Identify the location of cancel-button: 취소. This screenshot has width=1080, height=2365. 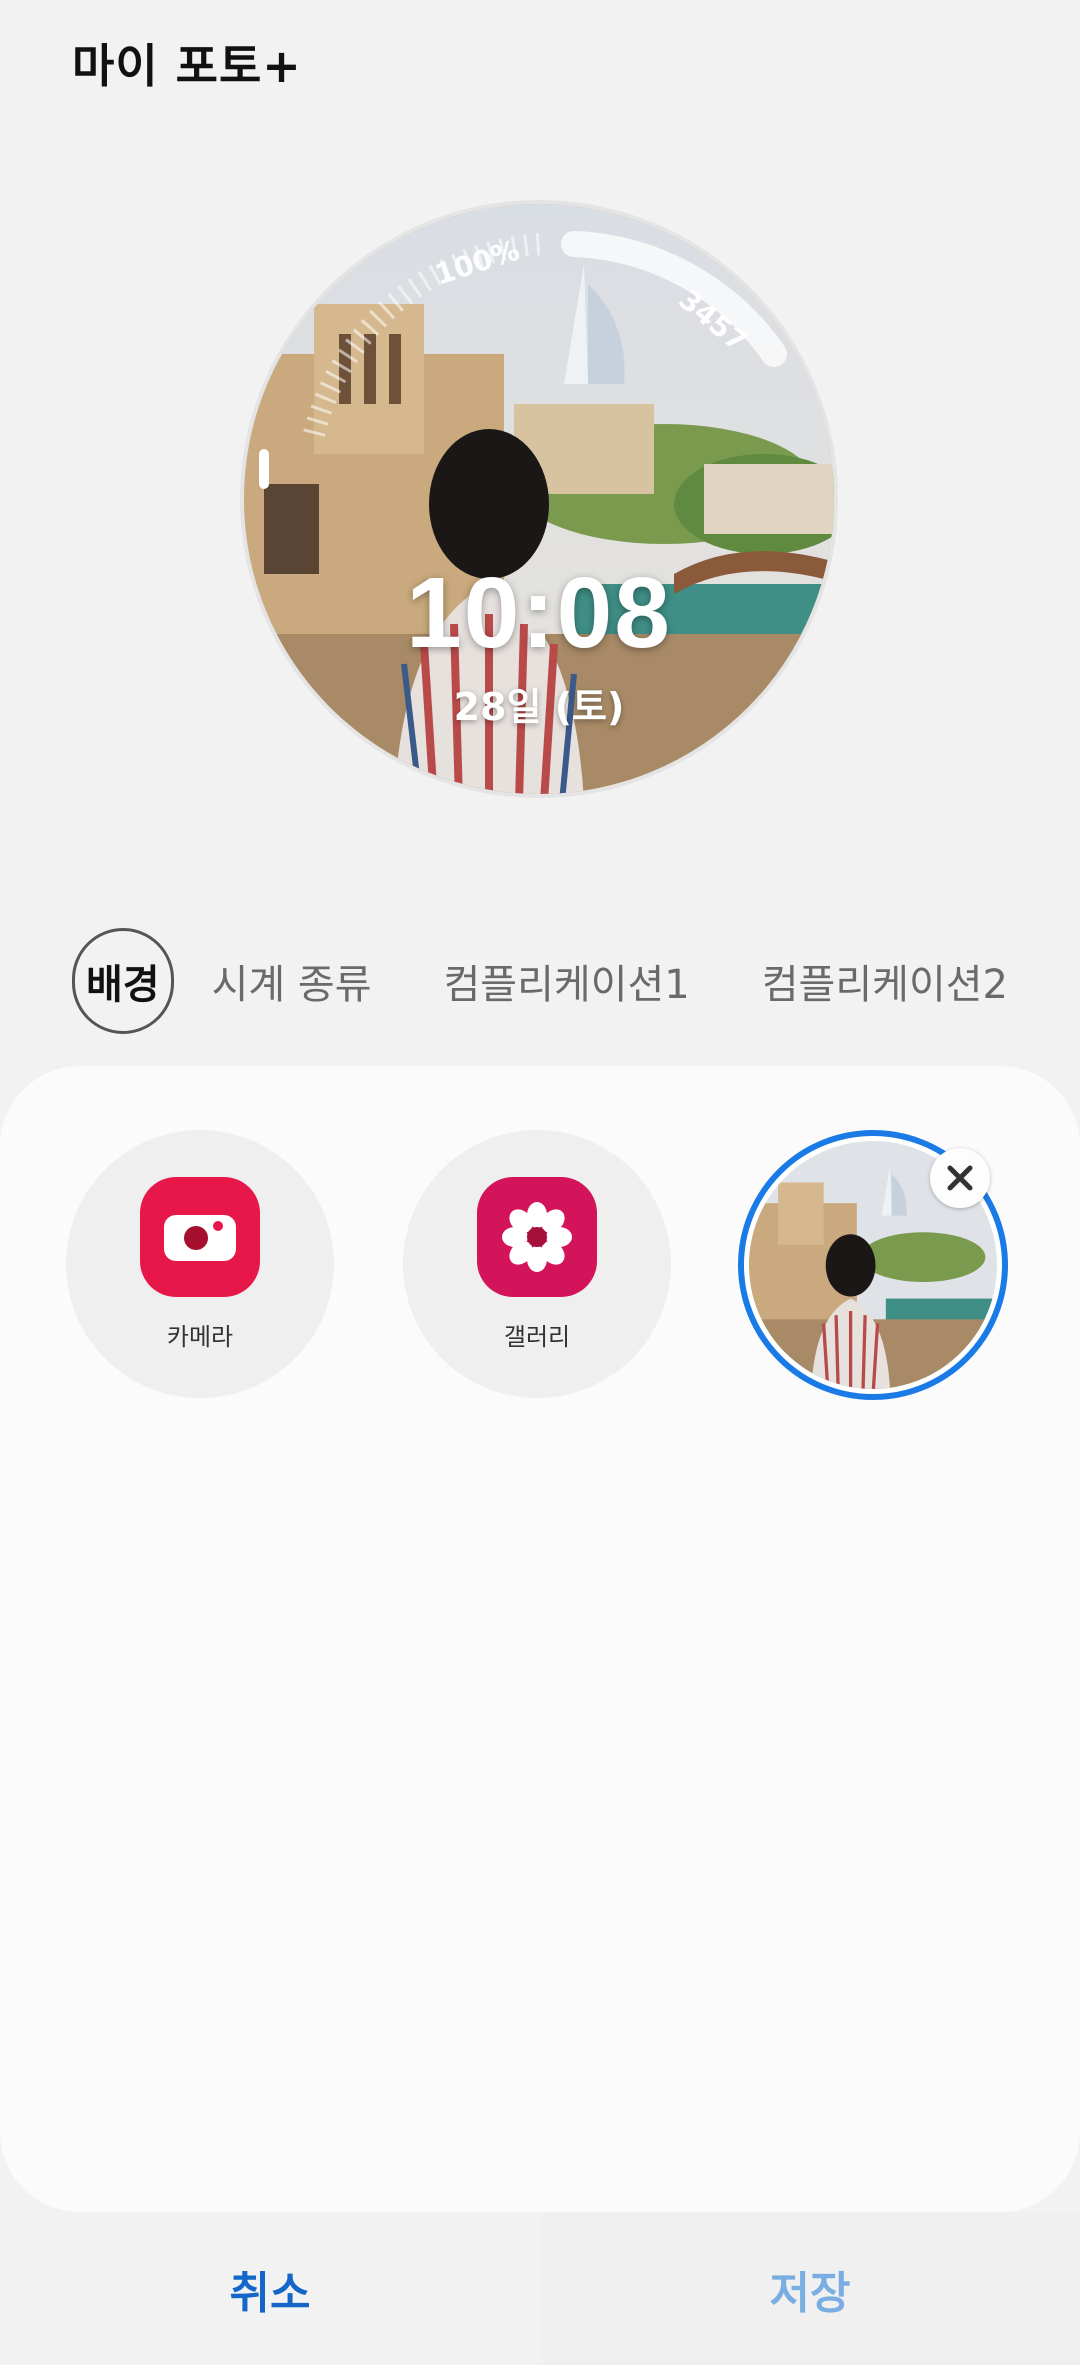
(270, 2288).